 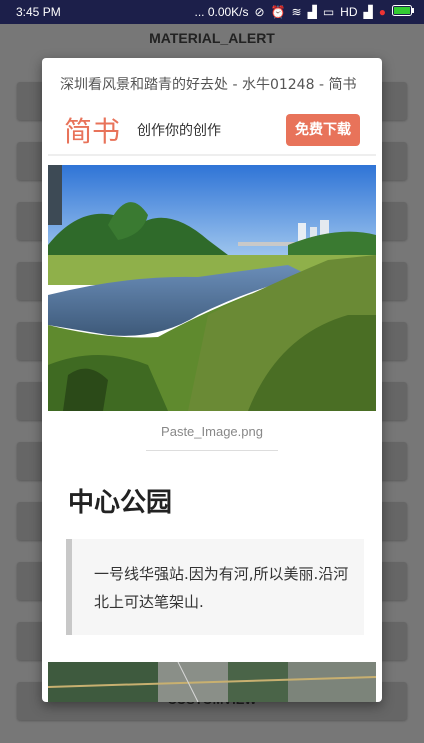 What do you see at coordinates (323, 130) in the screenshot?
I see `download-button: 免费下载` at bounding box center [323, 130].